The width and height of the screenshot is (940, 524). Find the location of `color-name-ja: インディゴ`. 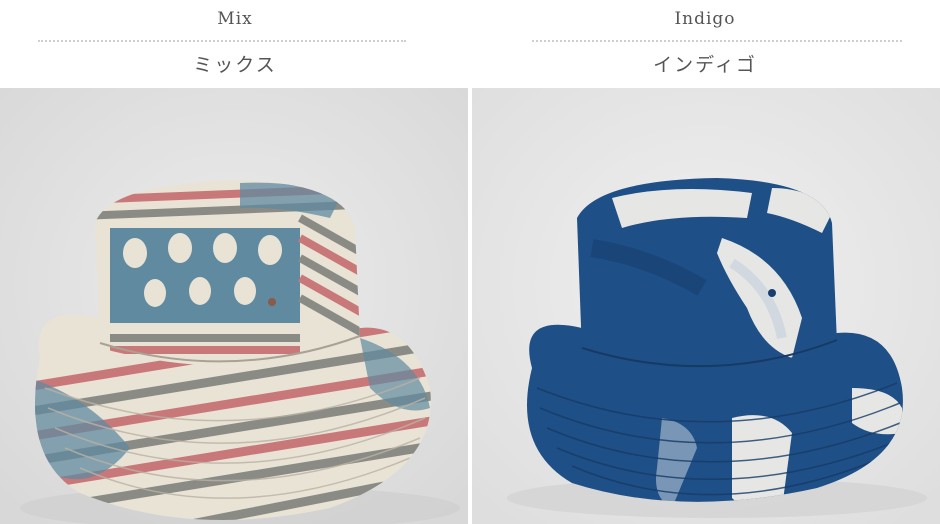

color-name-ja: インディゴ is located at coordinates (705, 65).